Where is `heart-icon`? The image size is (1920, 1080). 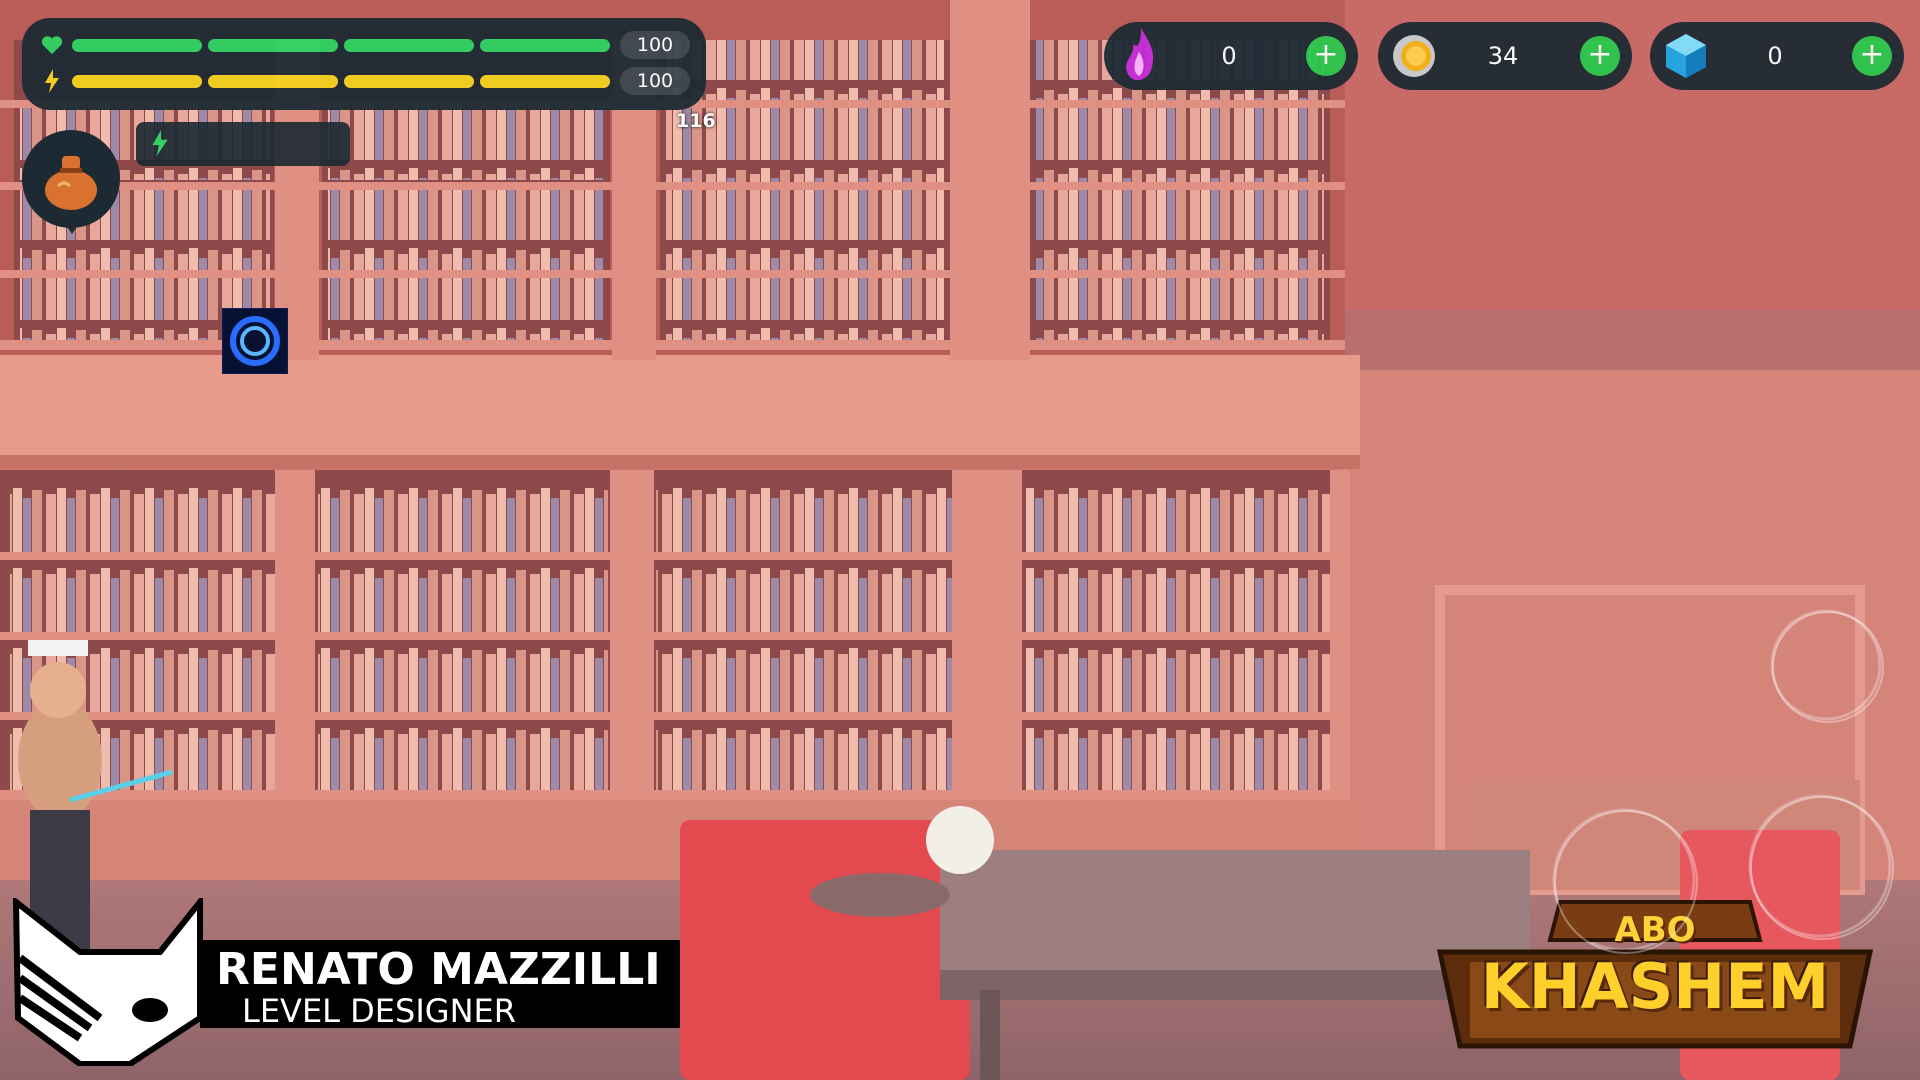 heart-icon is located at coordinates (52, 45).